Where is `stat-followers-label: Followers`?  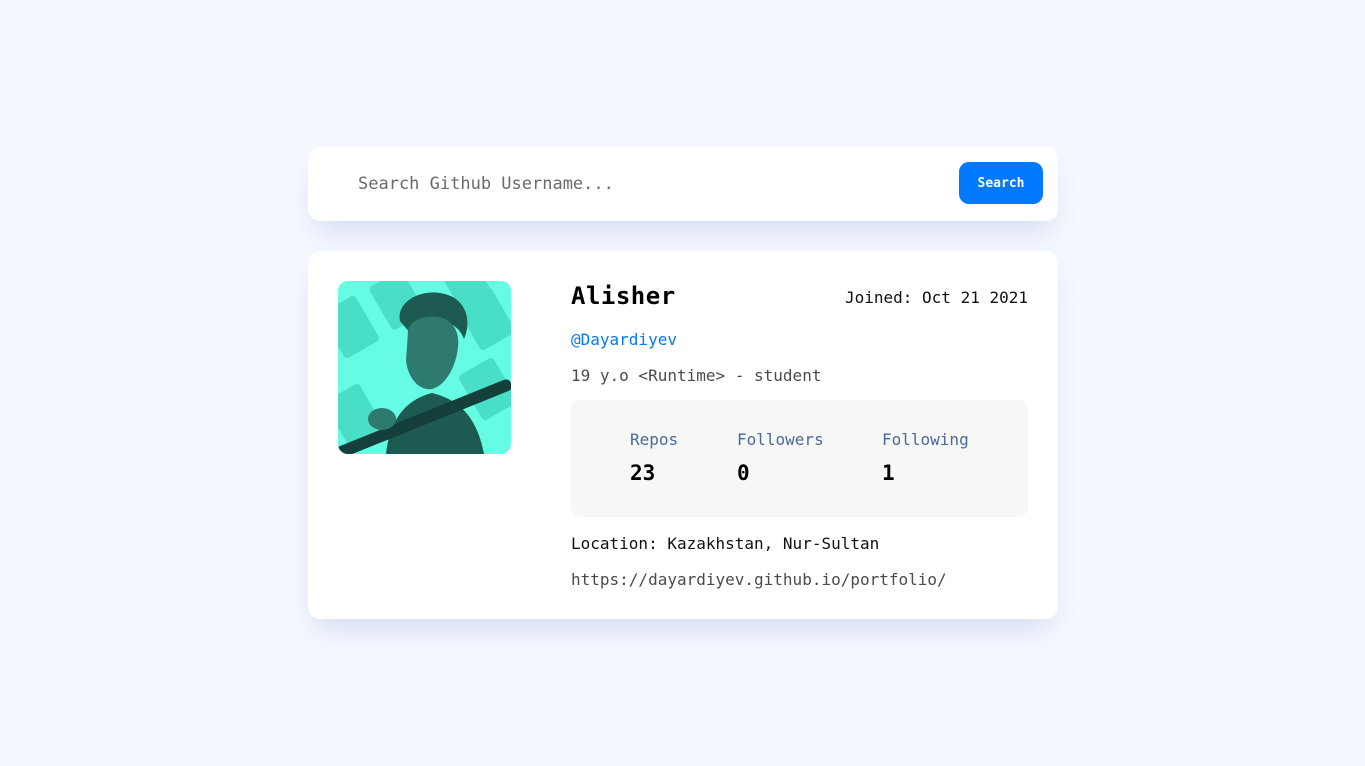
stat-followers-label: Followers is located at coordinates (780, 439).